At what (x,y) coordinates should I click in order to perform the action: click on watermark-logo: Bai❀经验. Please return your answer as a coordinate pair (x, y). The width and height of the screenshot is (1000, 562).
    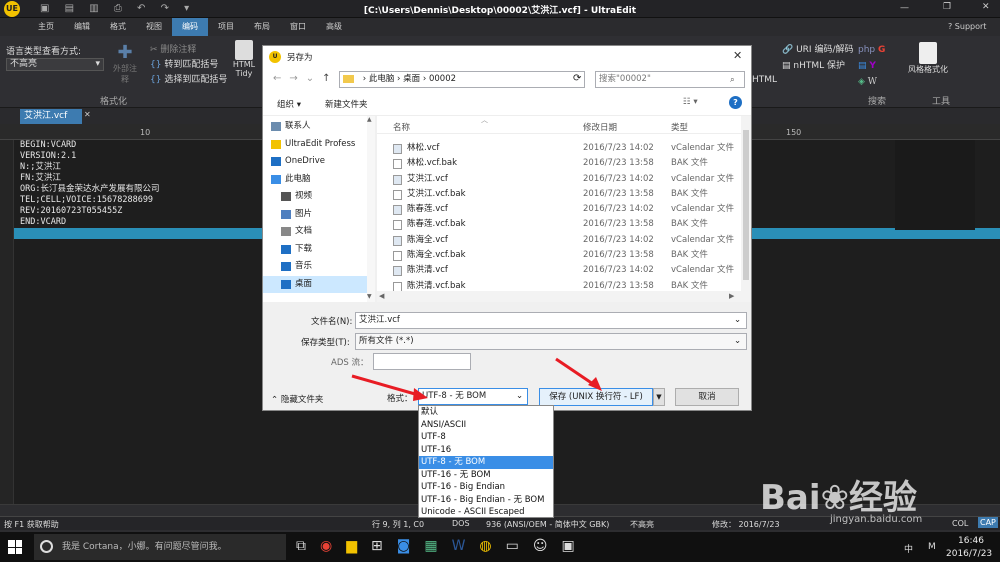
    Looking at the image, I should click on (839, 498).